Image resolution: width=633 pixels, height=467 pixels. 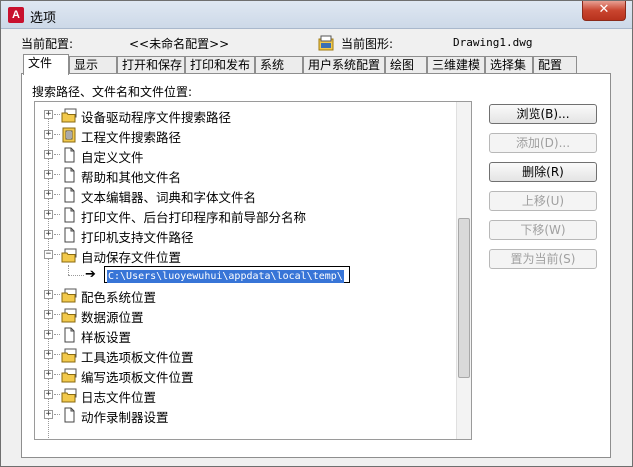 I want to click on tree-item-project-files: + 工程文件搜索路径, so click(x=245, y=135).